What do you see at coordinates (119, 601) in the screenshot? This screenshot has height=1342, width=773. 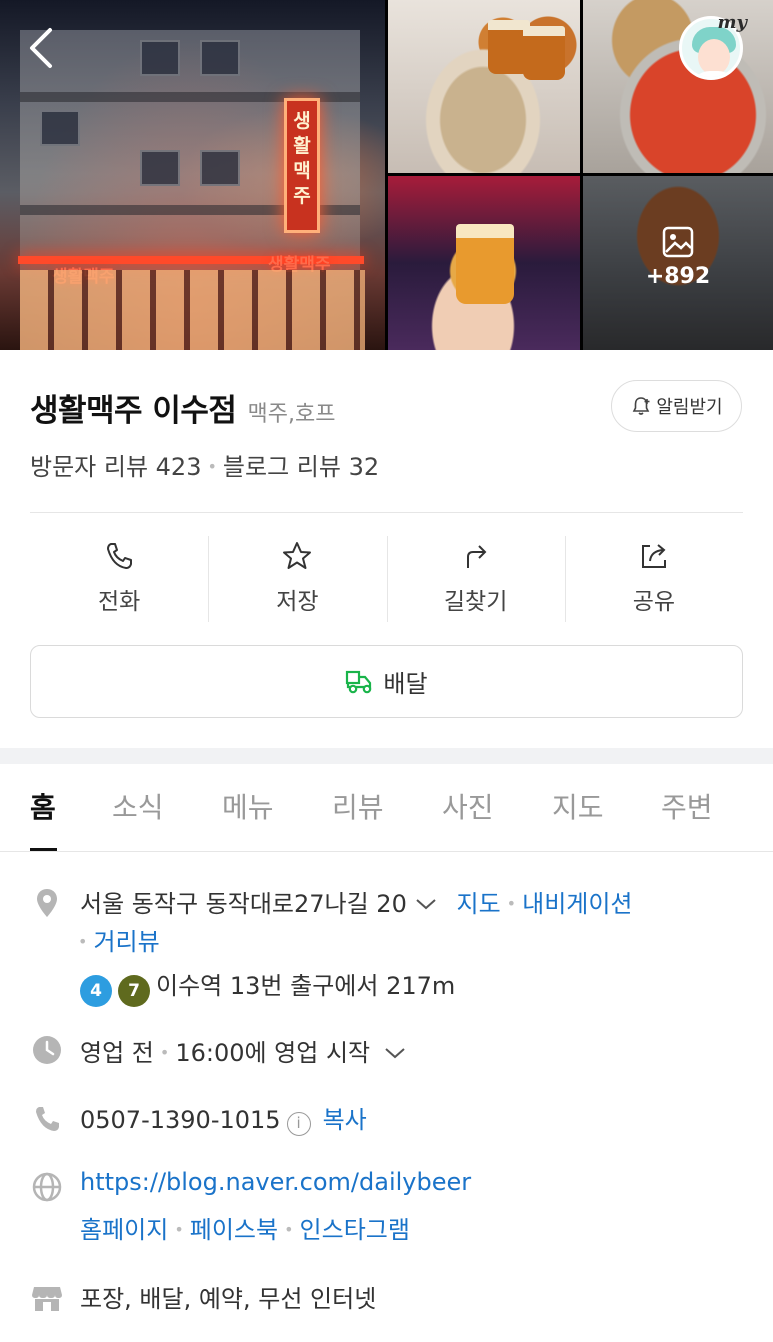 I see `call-label: 전화` at bounding box center [119, 601].